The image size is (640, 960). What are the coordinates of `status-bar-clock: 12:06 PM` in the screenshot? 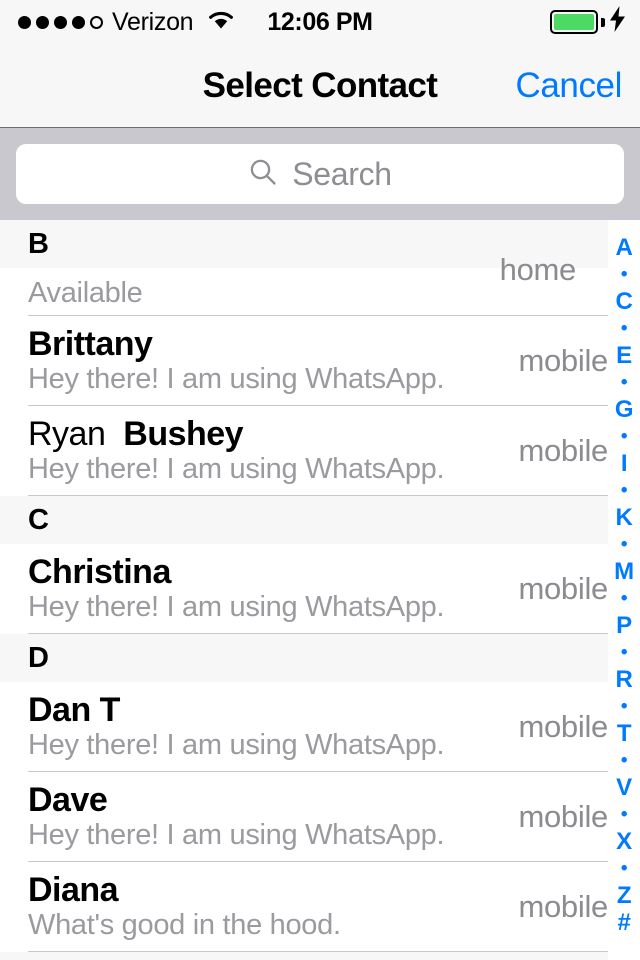 It's located at (320, 21).